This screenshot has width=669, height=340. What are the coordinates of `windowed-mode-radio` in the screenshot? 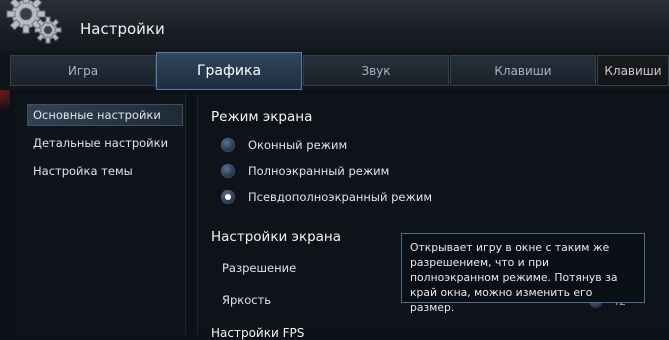 It's located at (228, 145).